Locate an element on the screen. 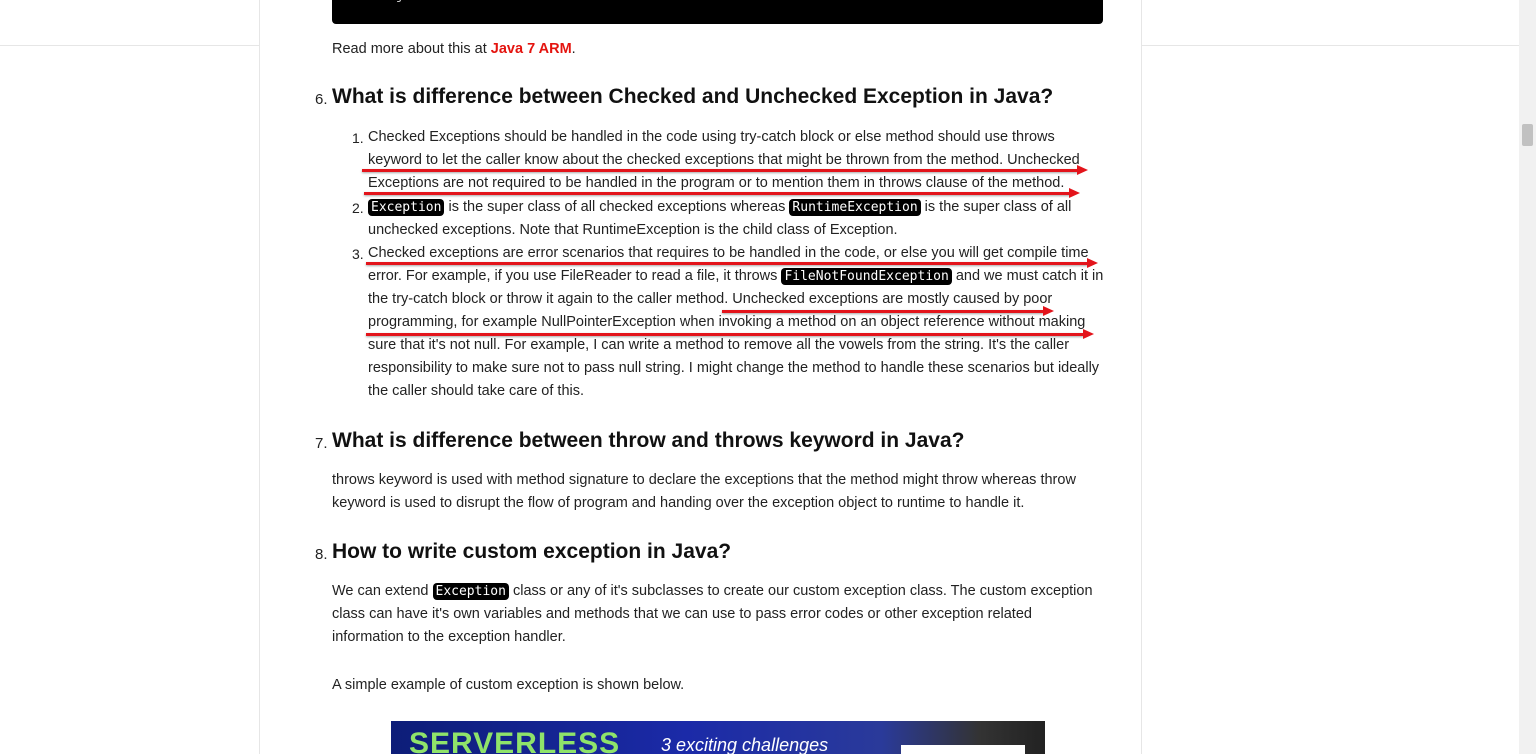  section-number: 6. is located at coordinates (321, 99).